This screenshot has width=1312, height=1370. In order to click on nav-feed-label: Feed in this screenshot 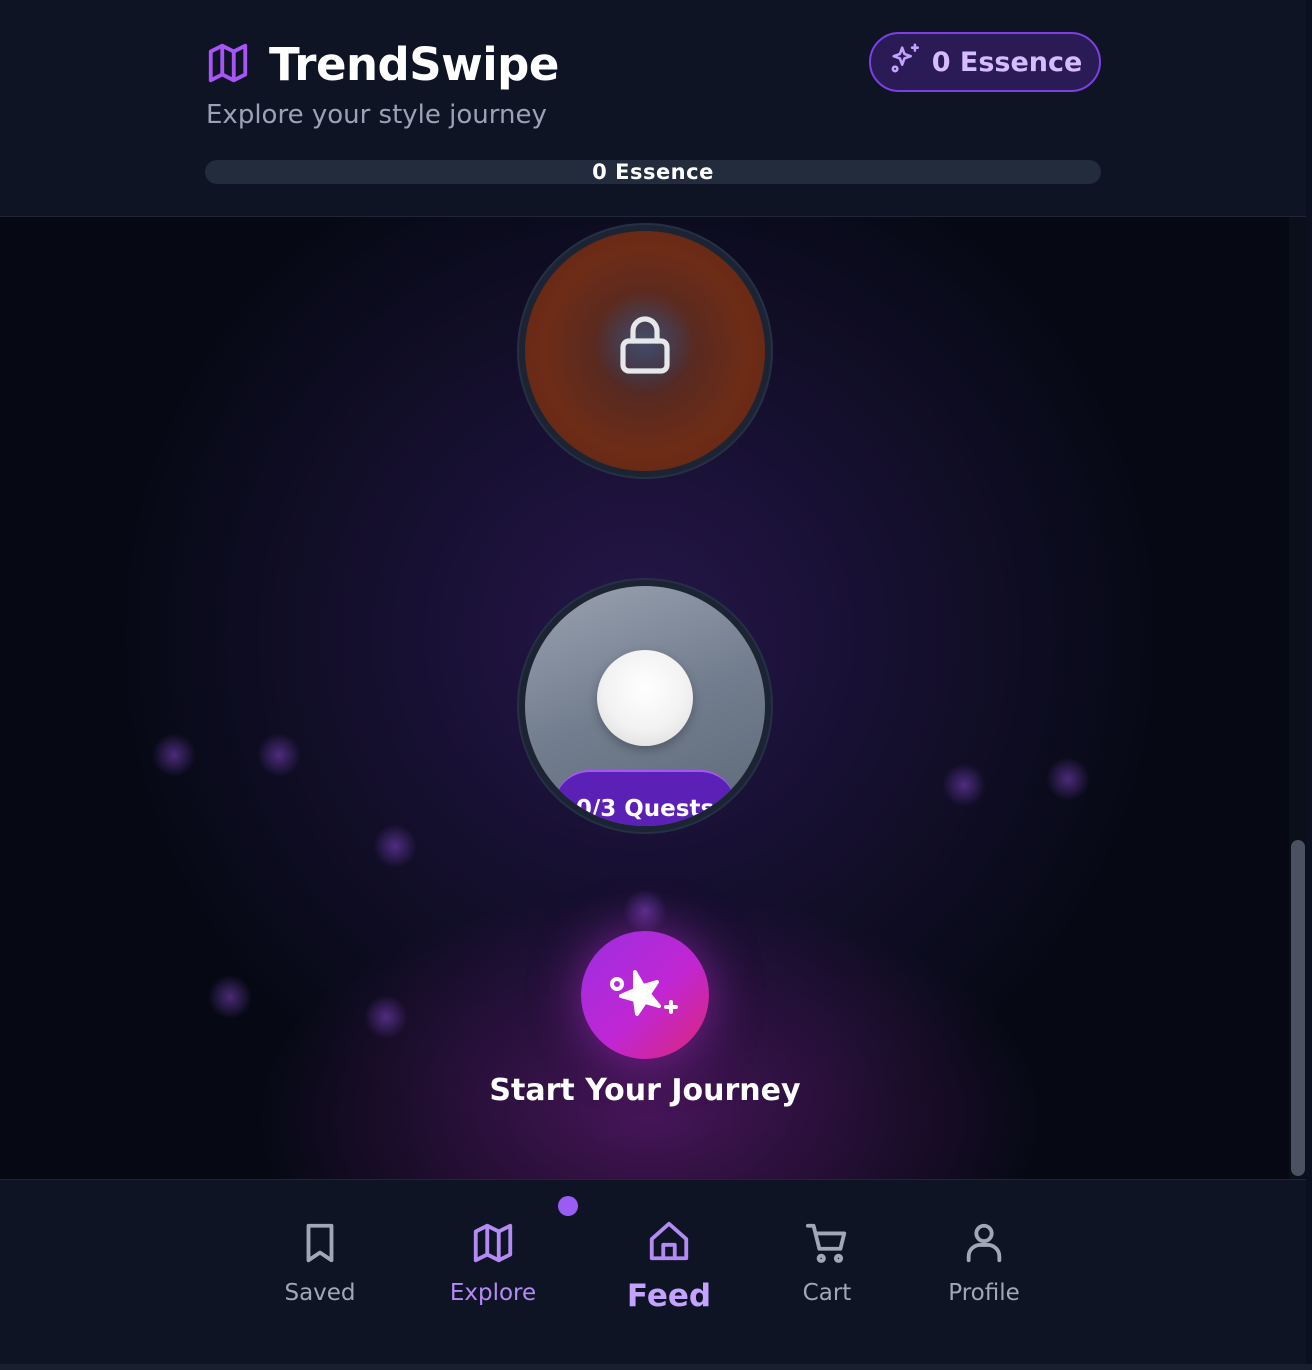, I will do `click(669, 1296)`.